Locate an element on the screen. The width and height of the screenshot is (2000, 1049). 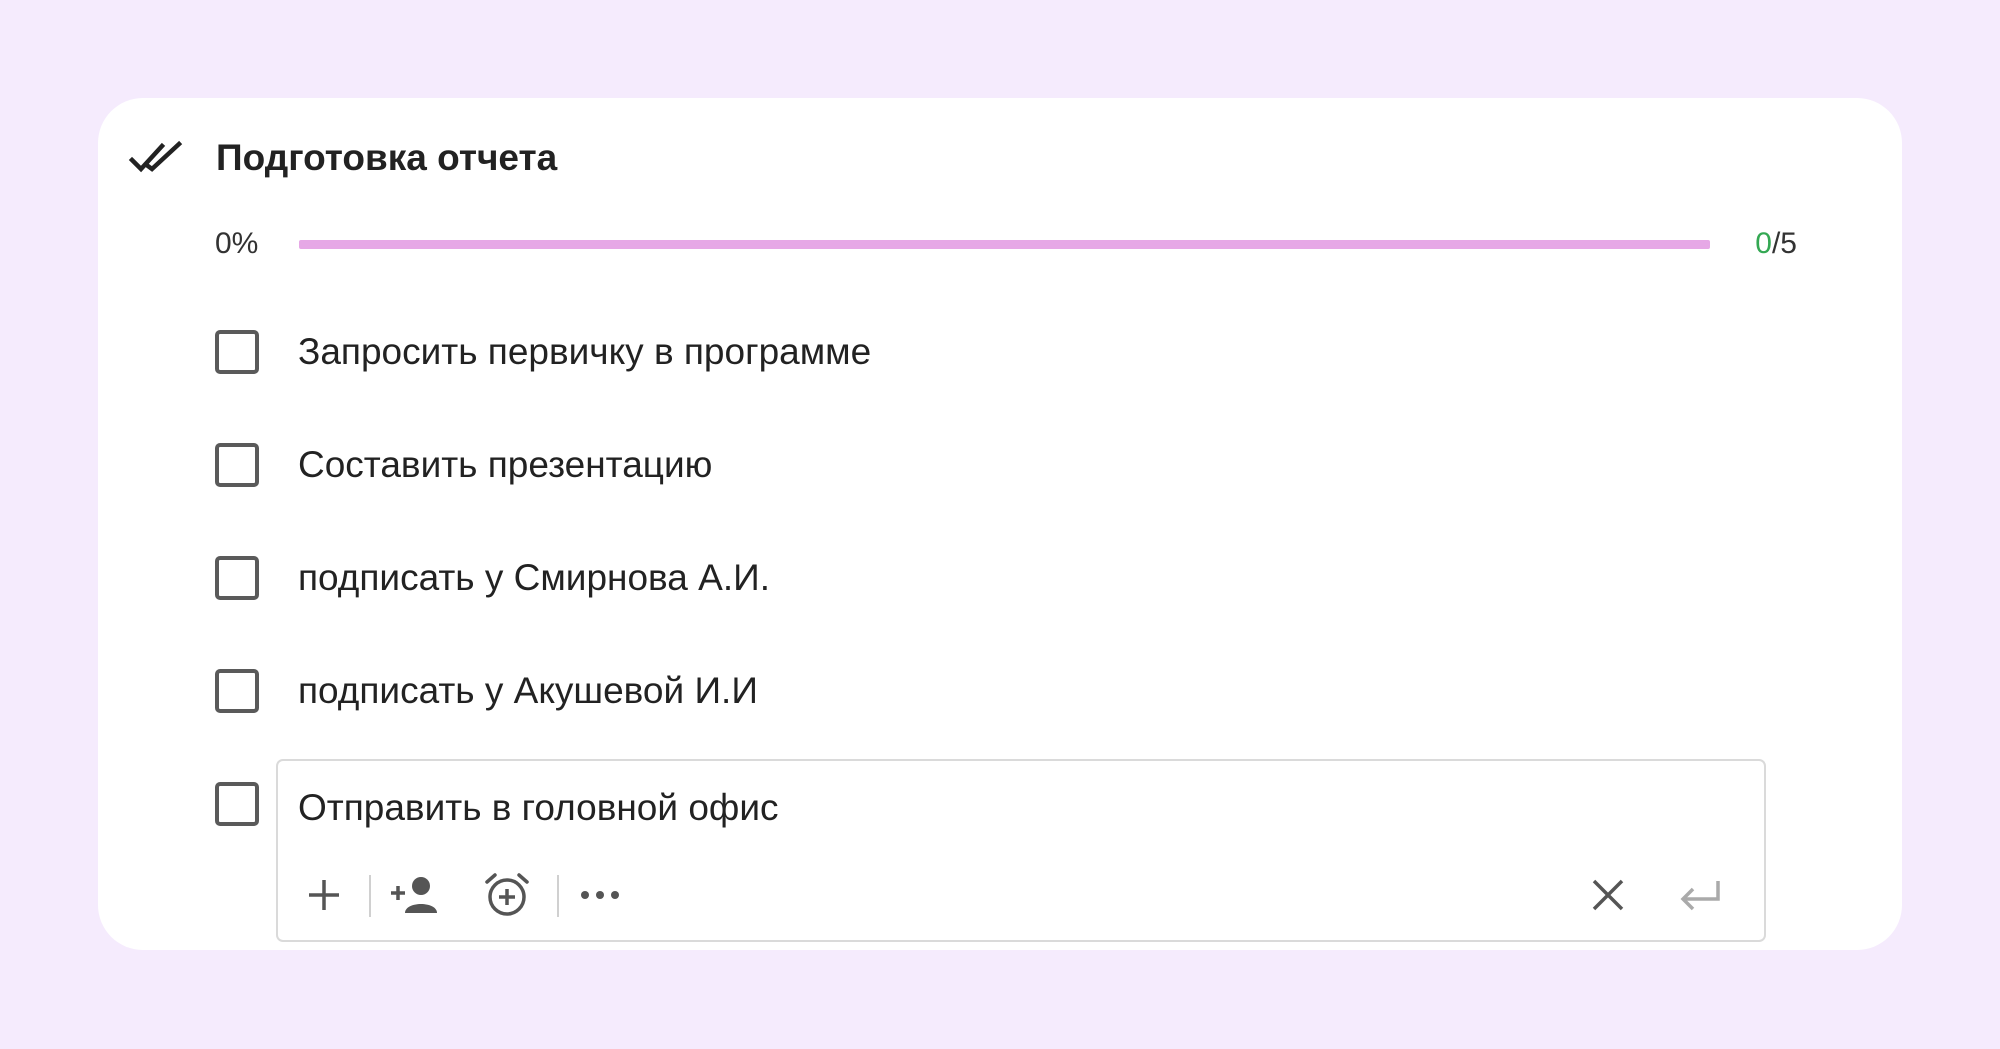
close-icon is located at coordinates (1608, 897).